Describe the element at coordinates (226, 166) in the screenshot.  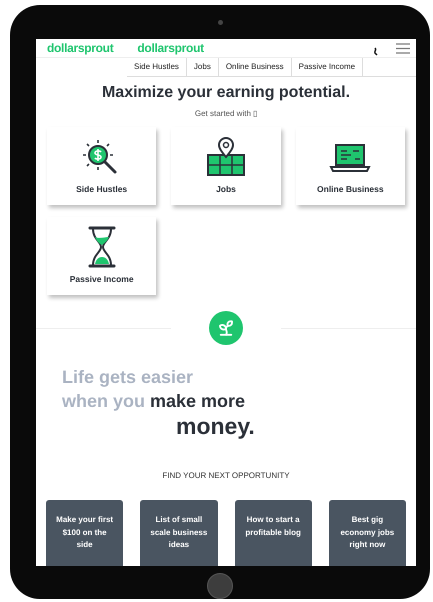
I see `category-card: Jobs` at that location.